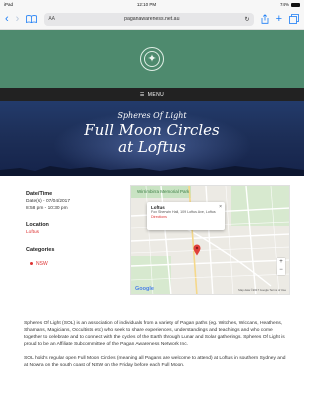 The height and width of the screenshot is (409, 320). I want to click on location-heading: Location, so click(37, 225).